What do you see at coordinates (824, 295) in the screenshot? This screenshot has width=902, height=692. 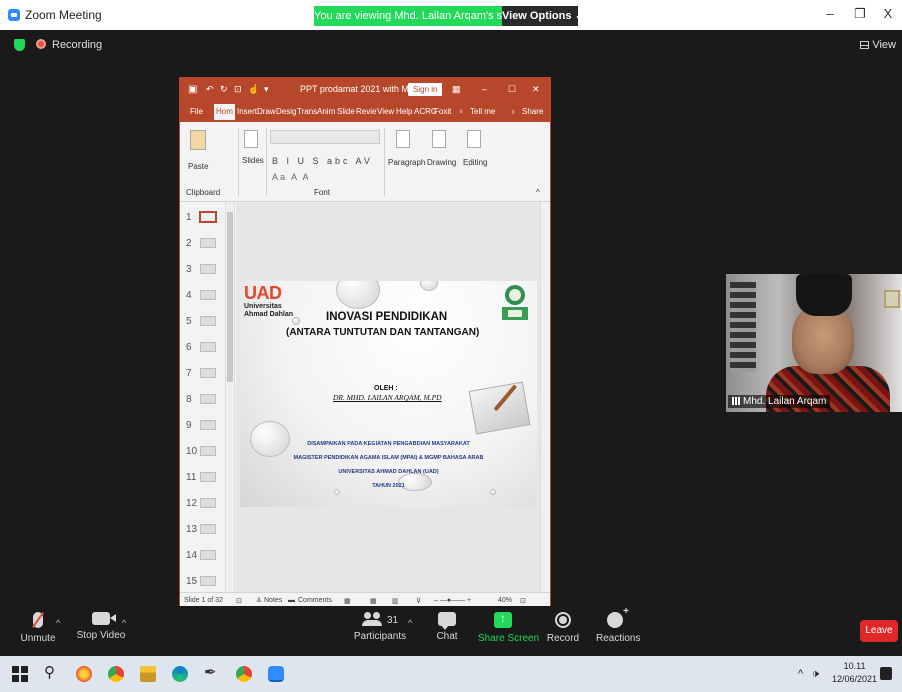 I see `video-person-cap` at bounding box center [824, 295].